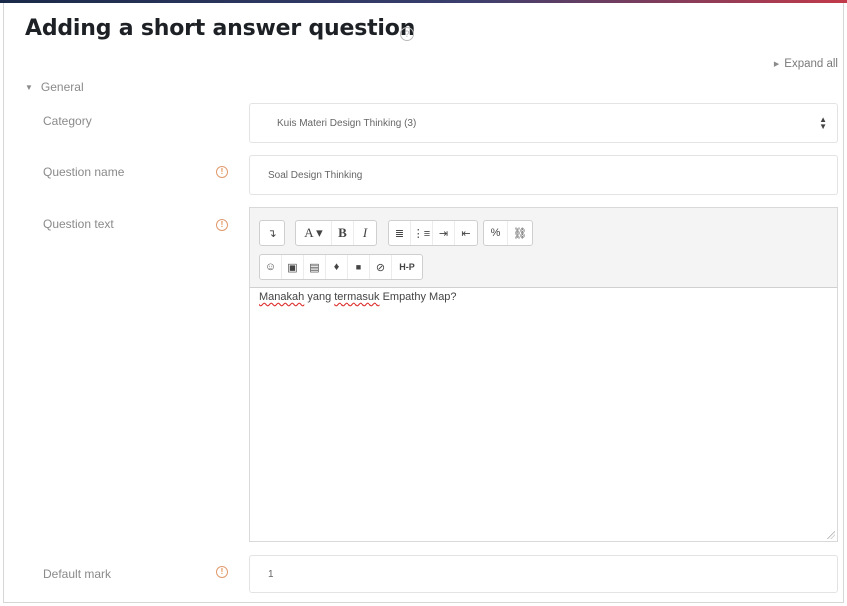  I want to click on caret-down-icon: ▼, so click(29, 87).